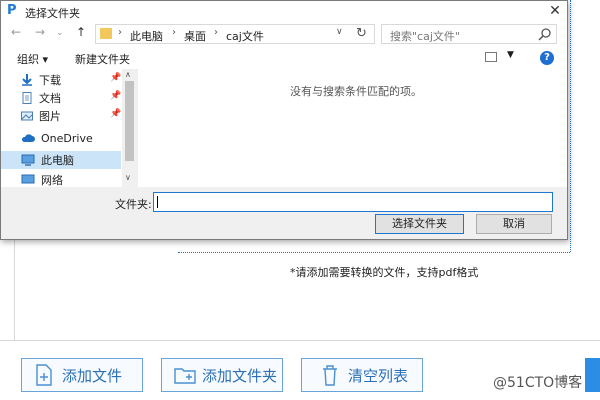 Image resolution: width=600 pixels, height=400 pixels. I want to click on search-placeholder: 搜索"caj文件", so click(425, 36).